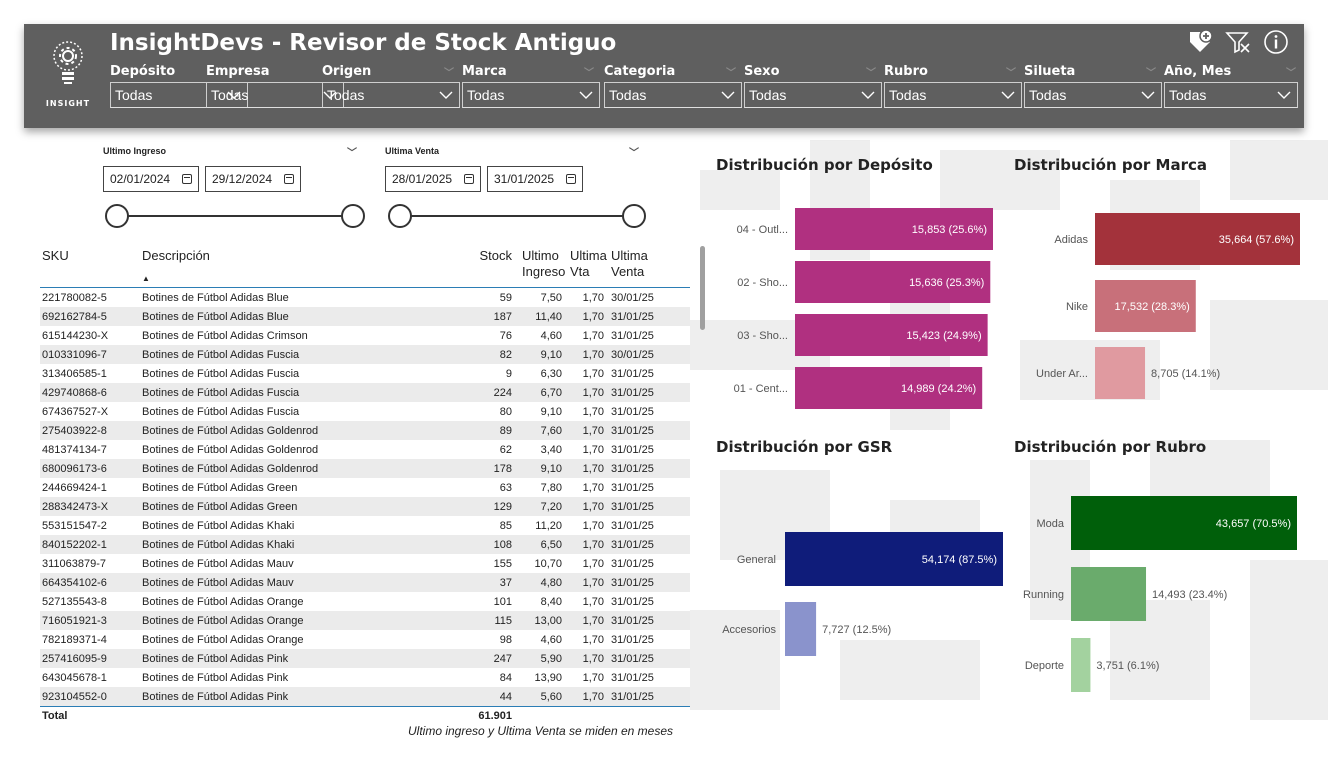  Describe the element at coordinates (75, 335) in the screenshot. I see `cell-sku: 615144230-X` at that location.